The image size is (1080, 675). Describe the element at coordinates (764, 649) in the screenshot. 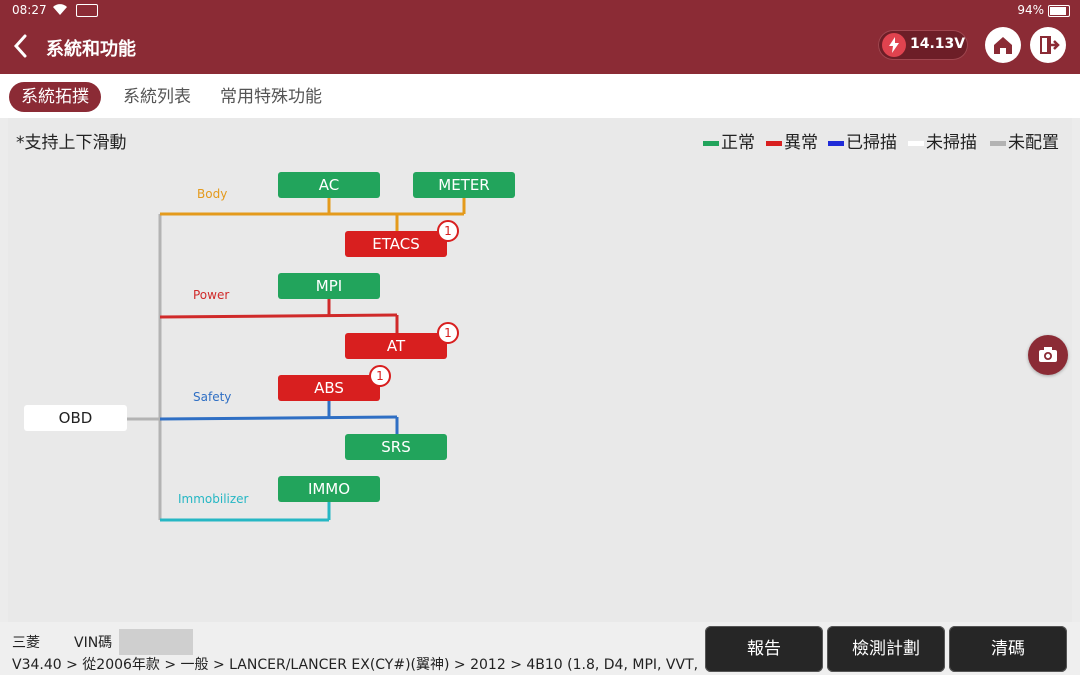

I see `report-button: 報告` at that location.